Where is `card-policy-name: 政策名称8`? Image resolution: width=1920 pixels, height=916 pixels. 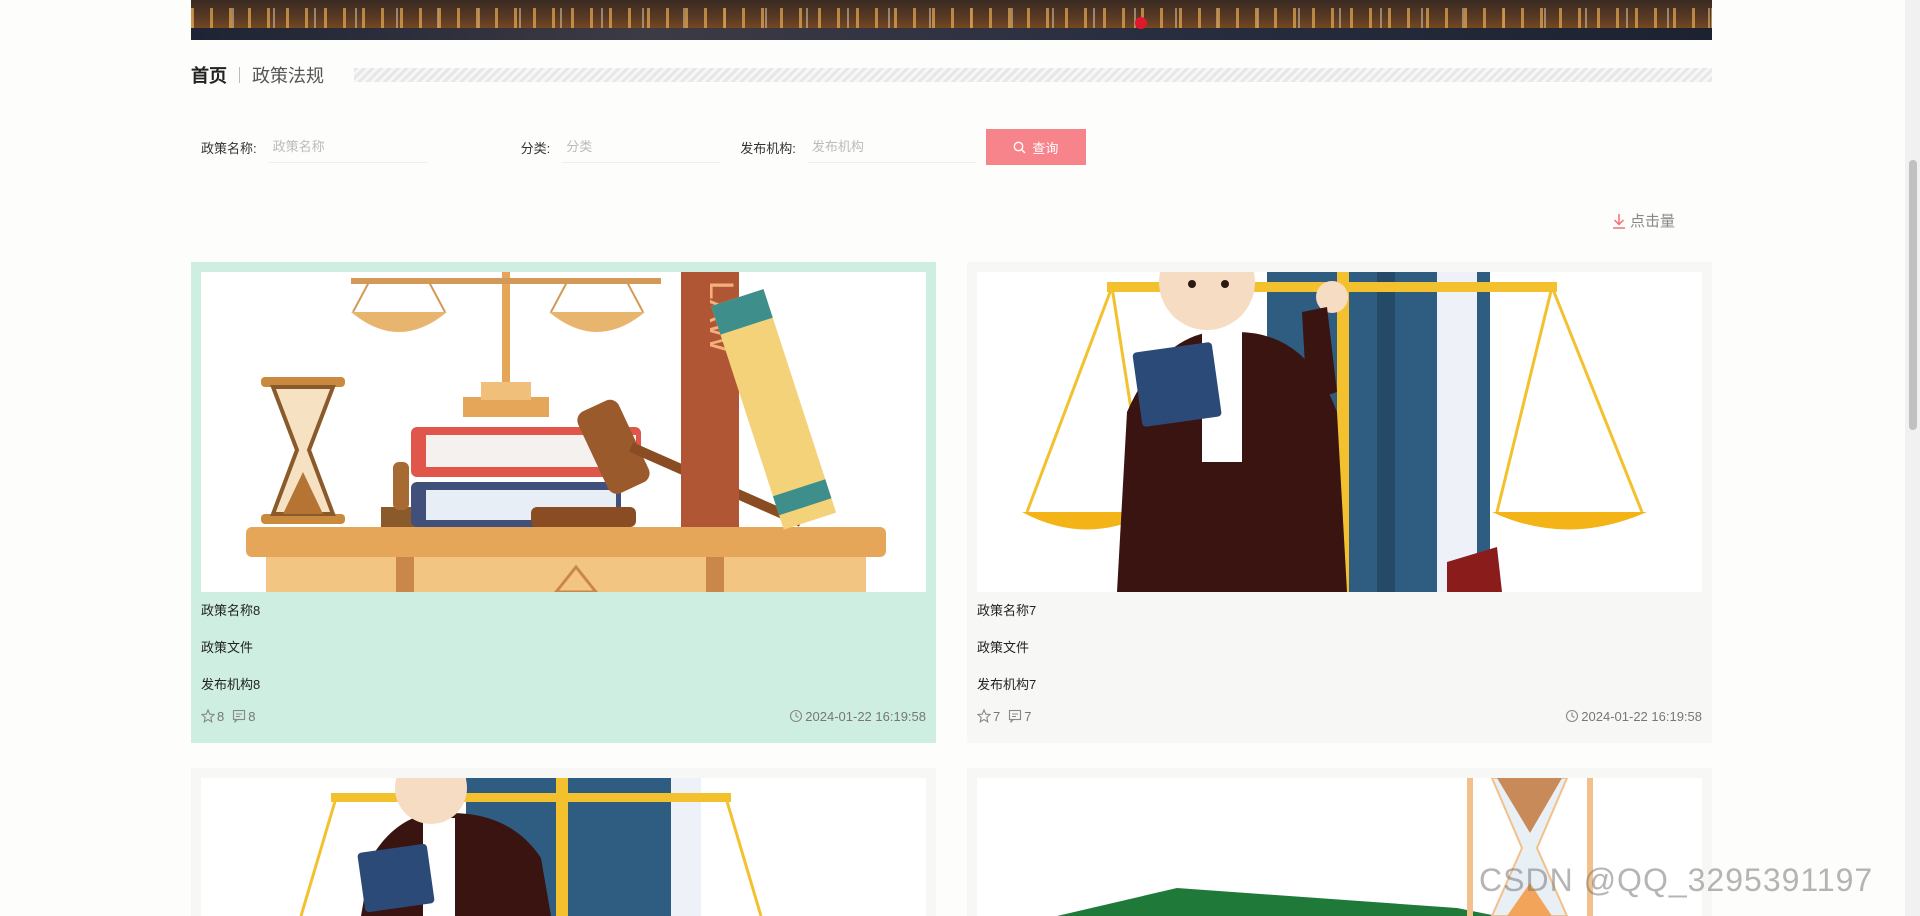
card-policy-name: 政策名称8 is located at coordinates (231, 610).